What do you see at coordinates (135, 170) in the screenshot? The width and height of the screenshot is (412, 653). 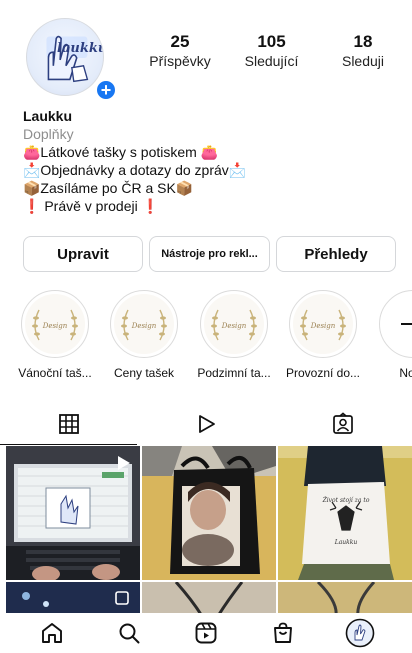 I see `bio-line-2: 📩Objednávky a dotazy do zpráv📩` at bounding box center [135, 170].